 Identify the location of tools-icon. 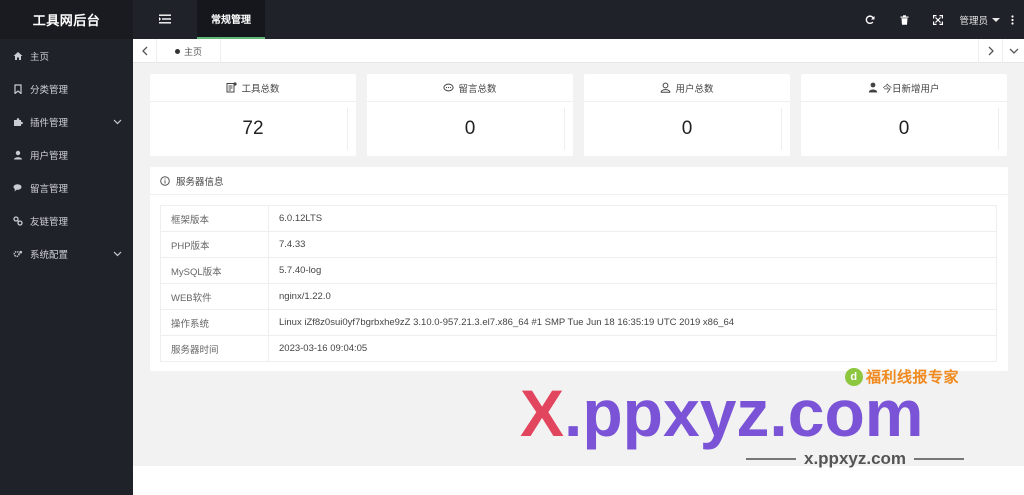
(232, 87).